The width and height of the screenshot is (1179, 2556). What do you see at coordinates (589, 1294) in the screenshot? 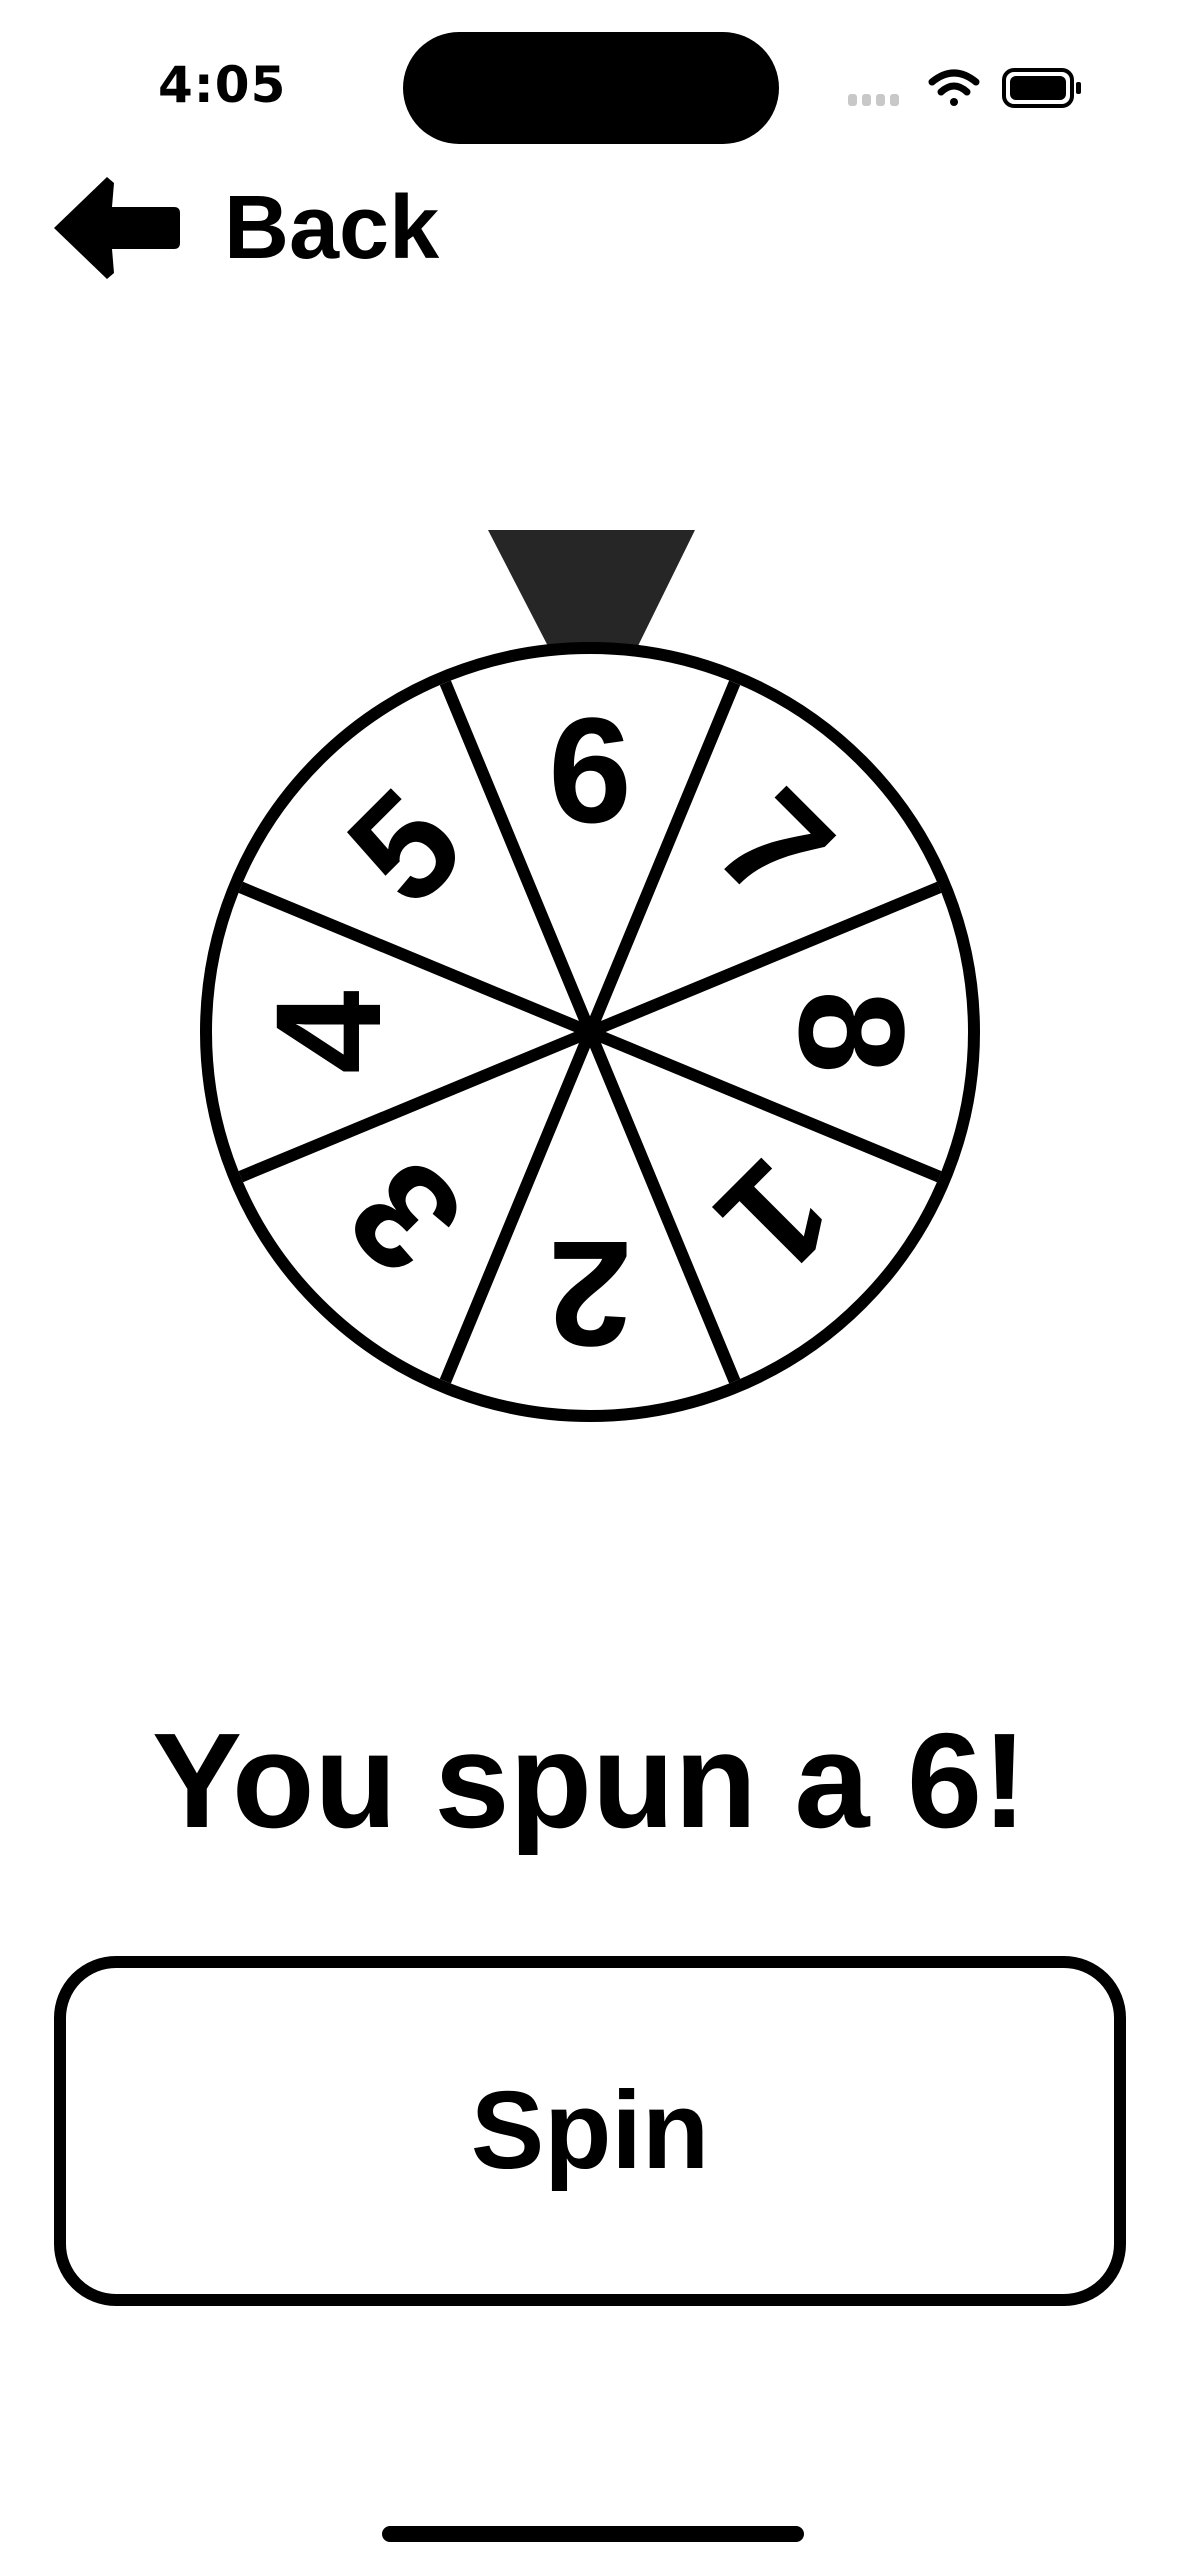
I see `wheel-segment-label: 2` at bounding box center [589, 1294].